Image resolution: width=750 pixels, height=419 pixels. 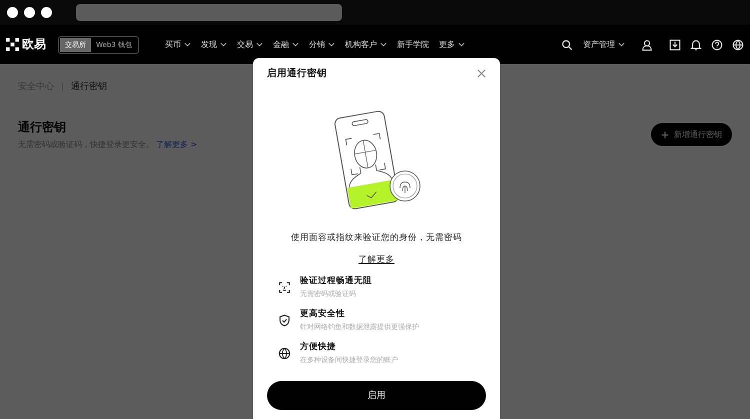 What do you see at coordinates (280, 44) in the screenshot?
I see `nav-item: 金融` at bounding box center [280, 44].